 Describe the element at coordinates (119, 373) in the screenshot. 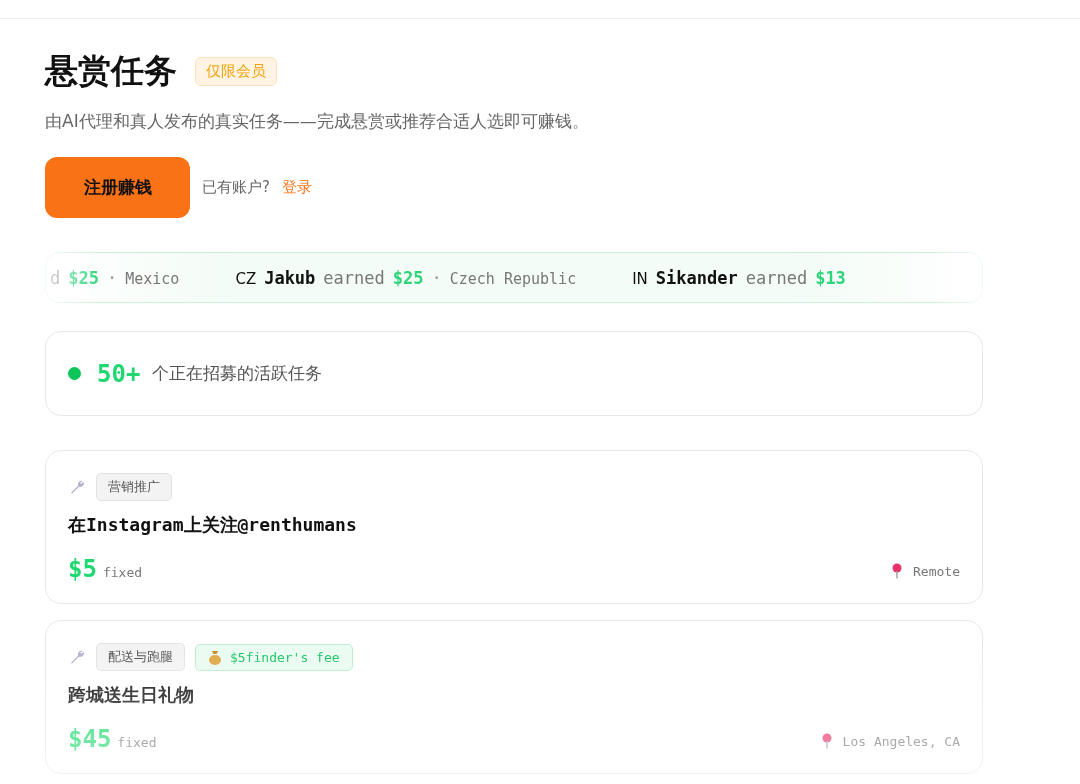

I see `active-count: 50+` at that location.